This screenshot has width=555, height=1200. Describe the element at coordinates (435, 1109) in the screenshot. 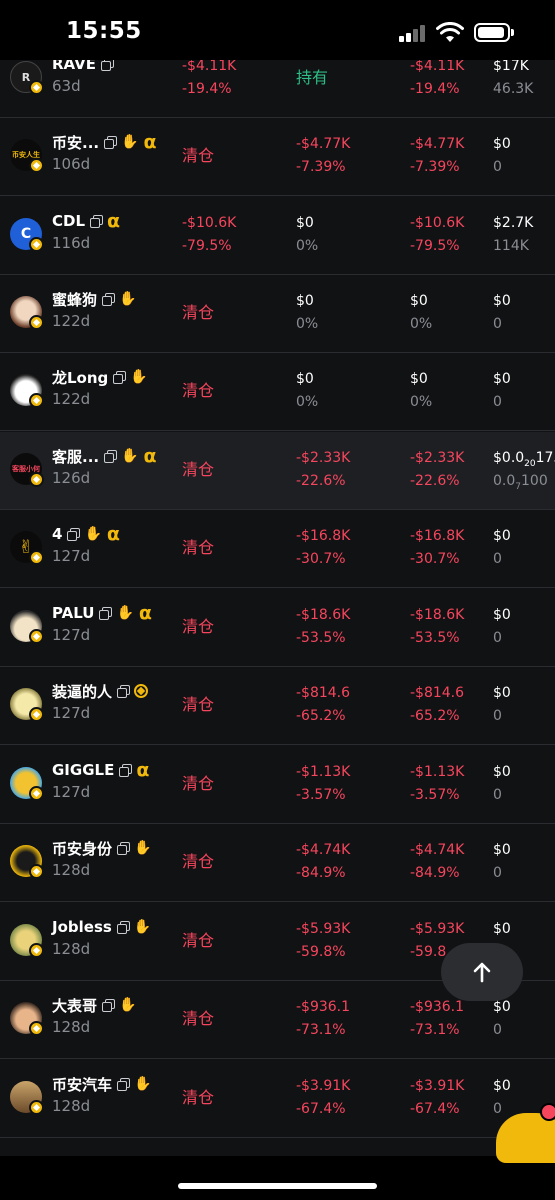

I see `realized-percent: -67.4%` at that location.